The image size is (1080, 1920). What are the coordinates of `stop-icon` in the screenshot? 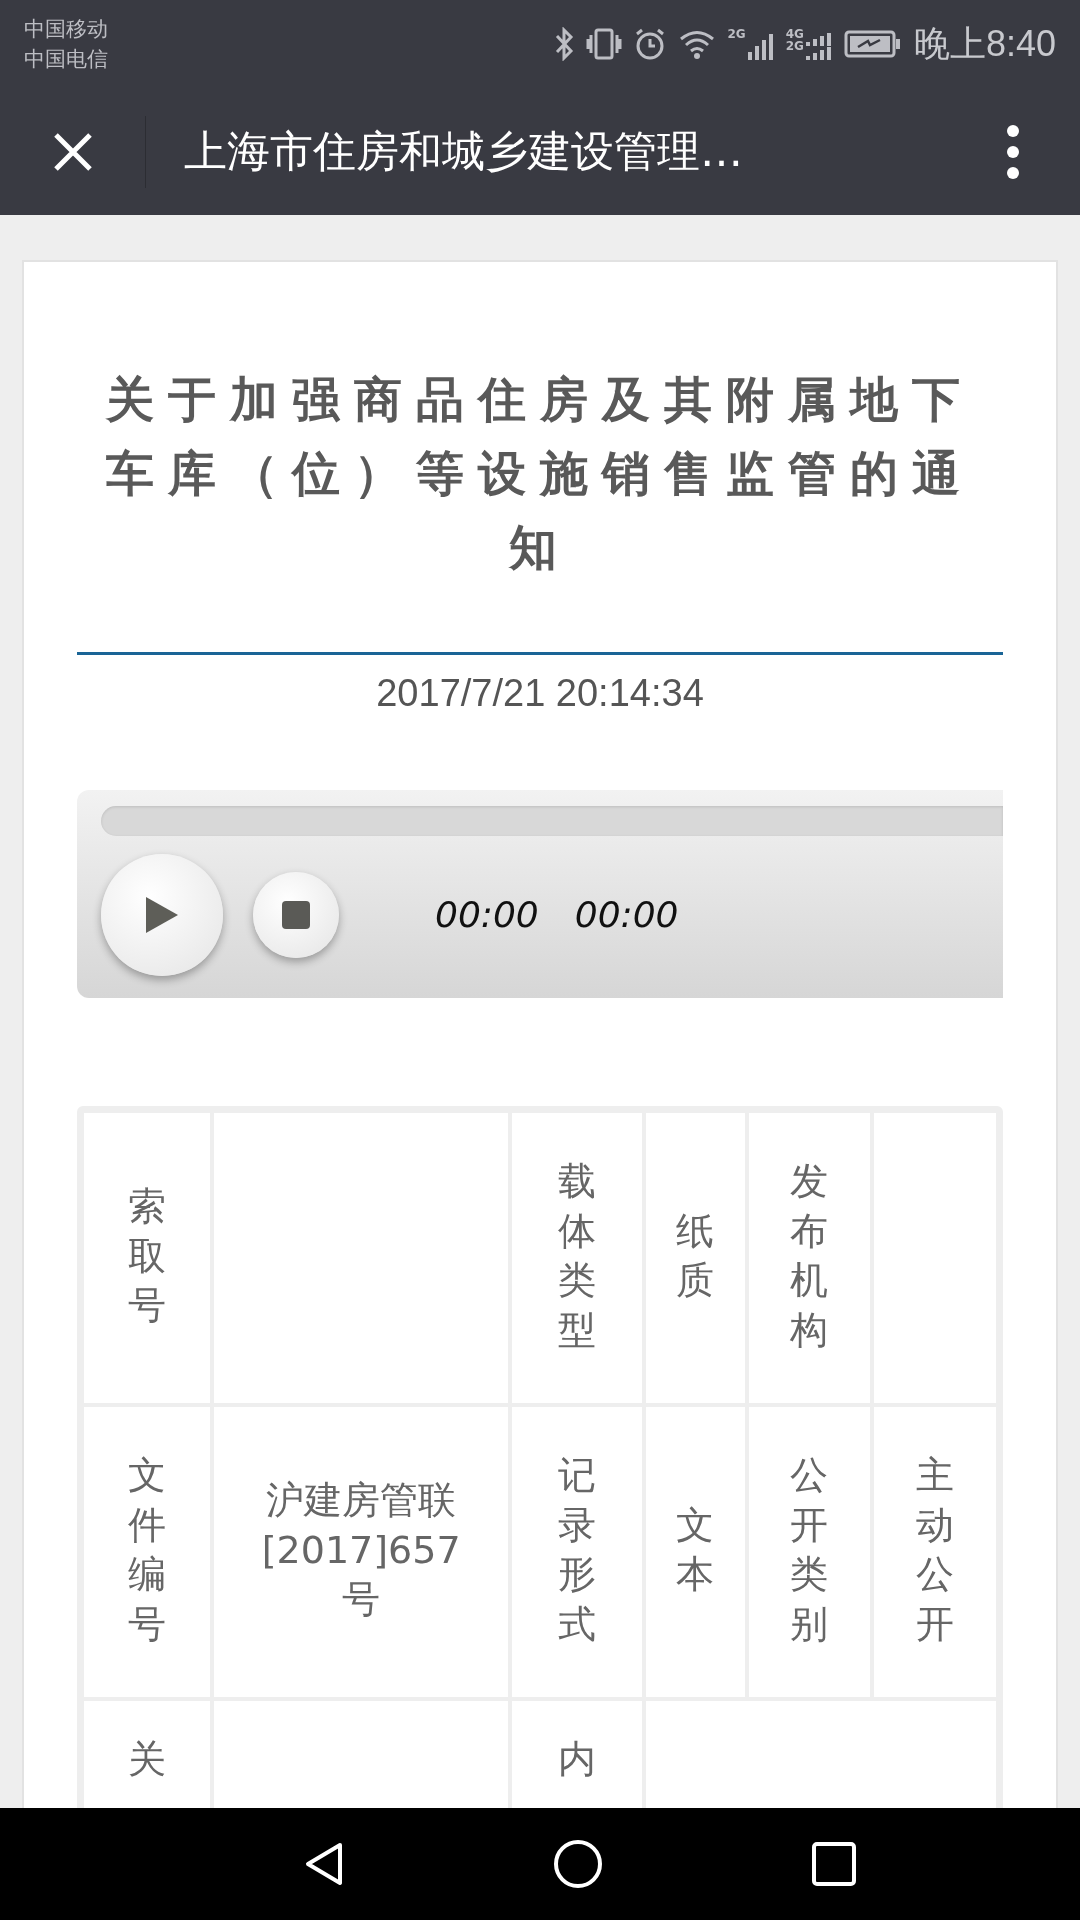 It's located at (296, 915).